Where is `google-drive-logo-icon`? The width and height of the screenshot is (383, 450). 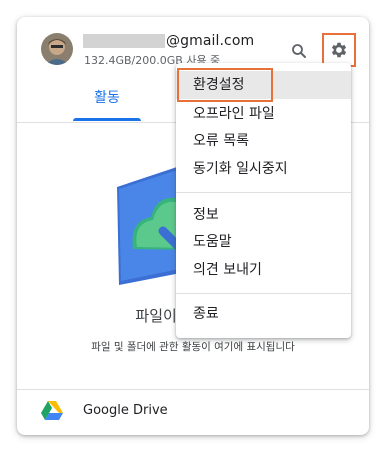
google-drive-logo-icon is located at coordinates (52, 411).